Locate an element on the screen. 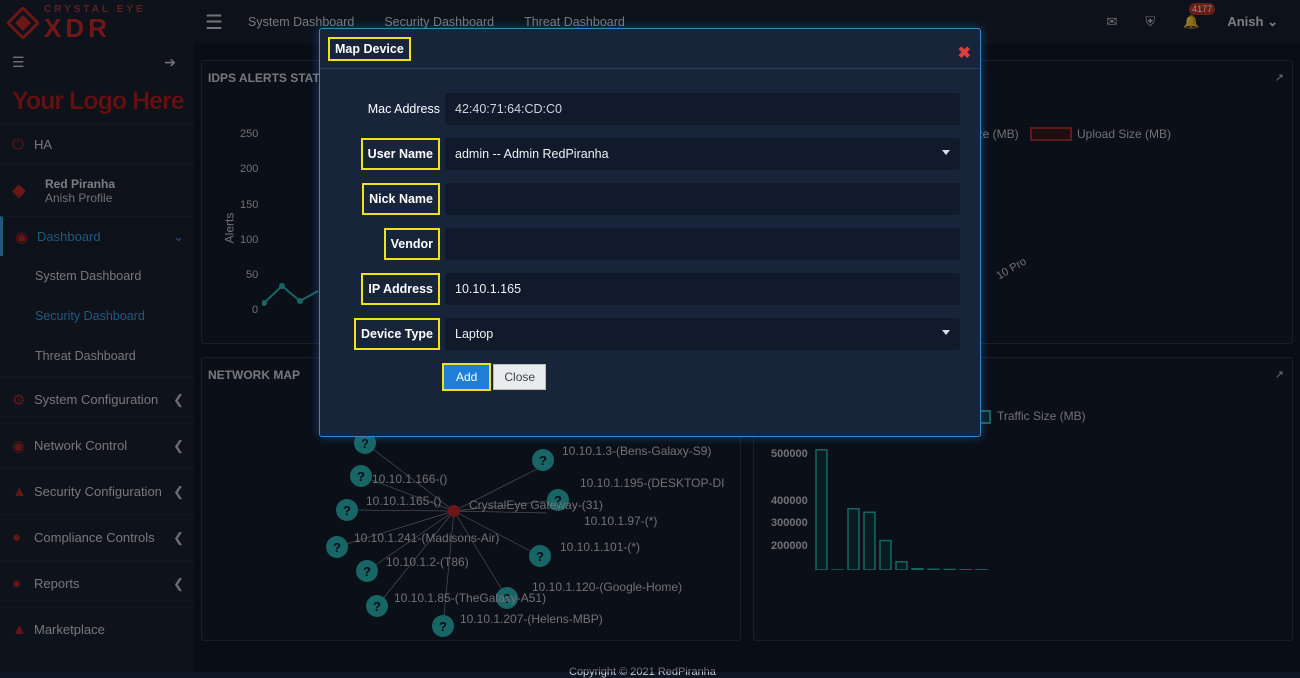 Image resolution: width=1300 pixels, height=678 pixels. select-value: Laptop is located at coordinates (474, 334).